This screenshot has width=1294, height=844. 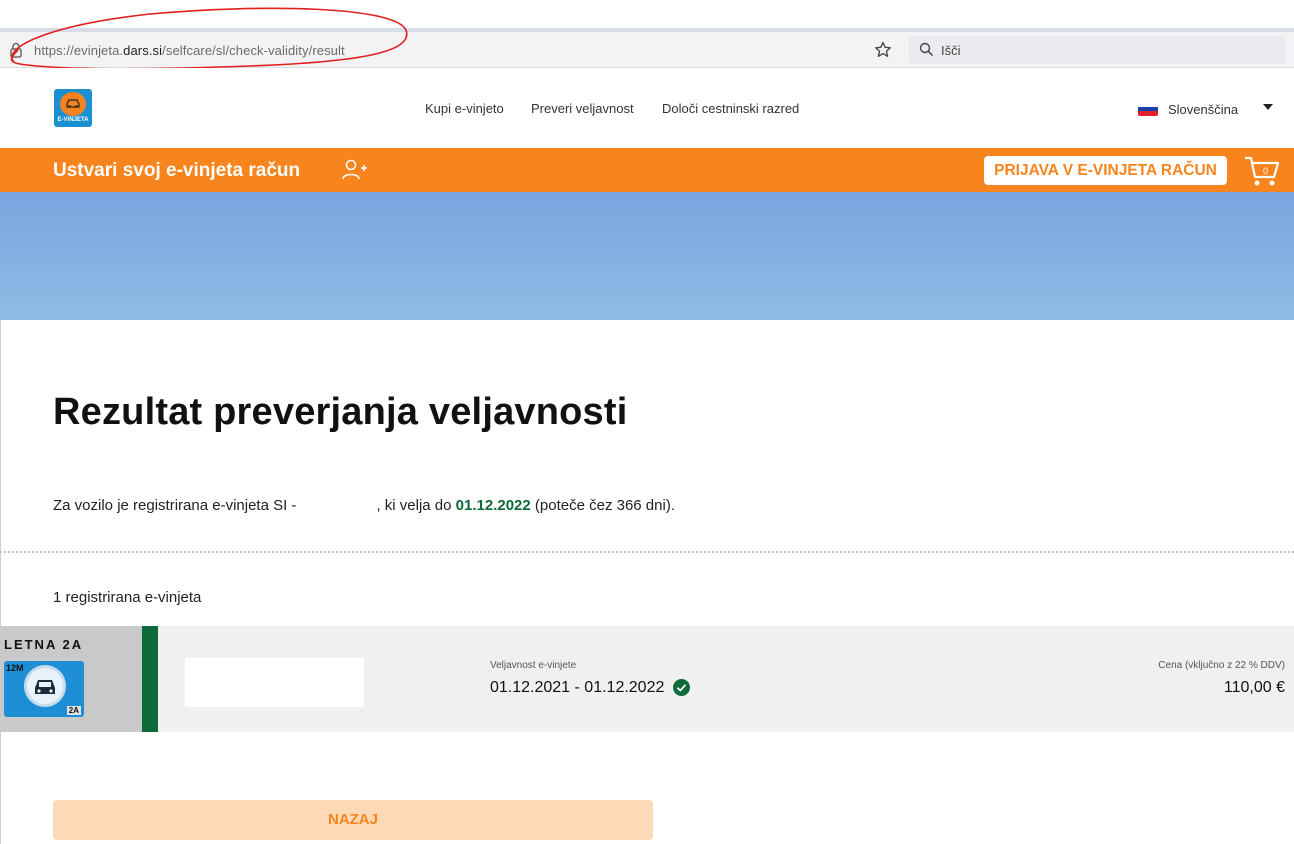 What do you see at coordinates (1203, 109) in the screenshot?
I see `language-label: Slovenščina` at bounding box center [1203, 109].